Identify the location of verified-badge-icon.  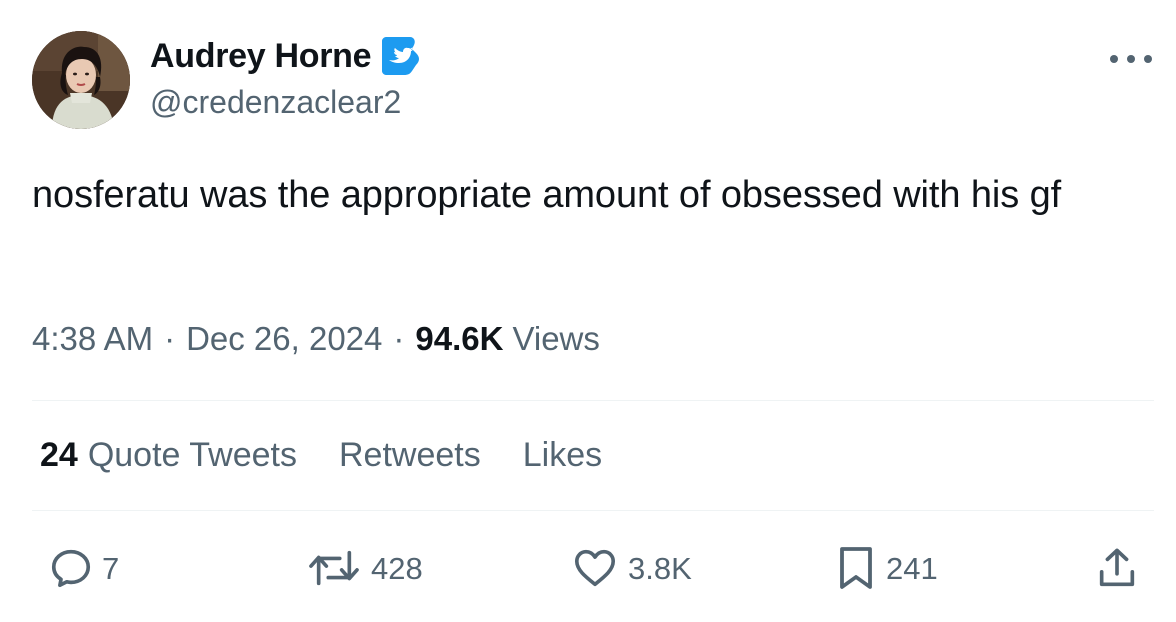
(401, 56).